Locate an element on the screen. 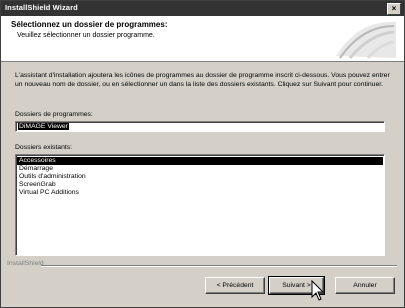  list-item: ScreenGrab is located at coordinates (200, 185).